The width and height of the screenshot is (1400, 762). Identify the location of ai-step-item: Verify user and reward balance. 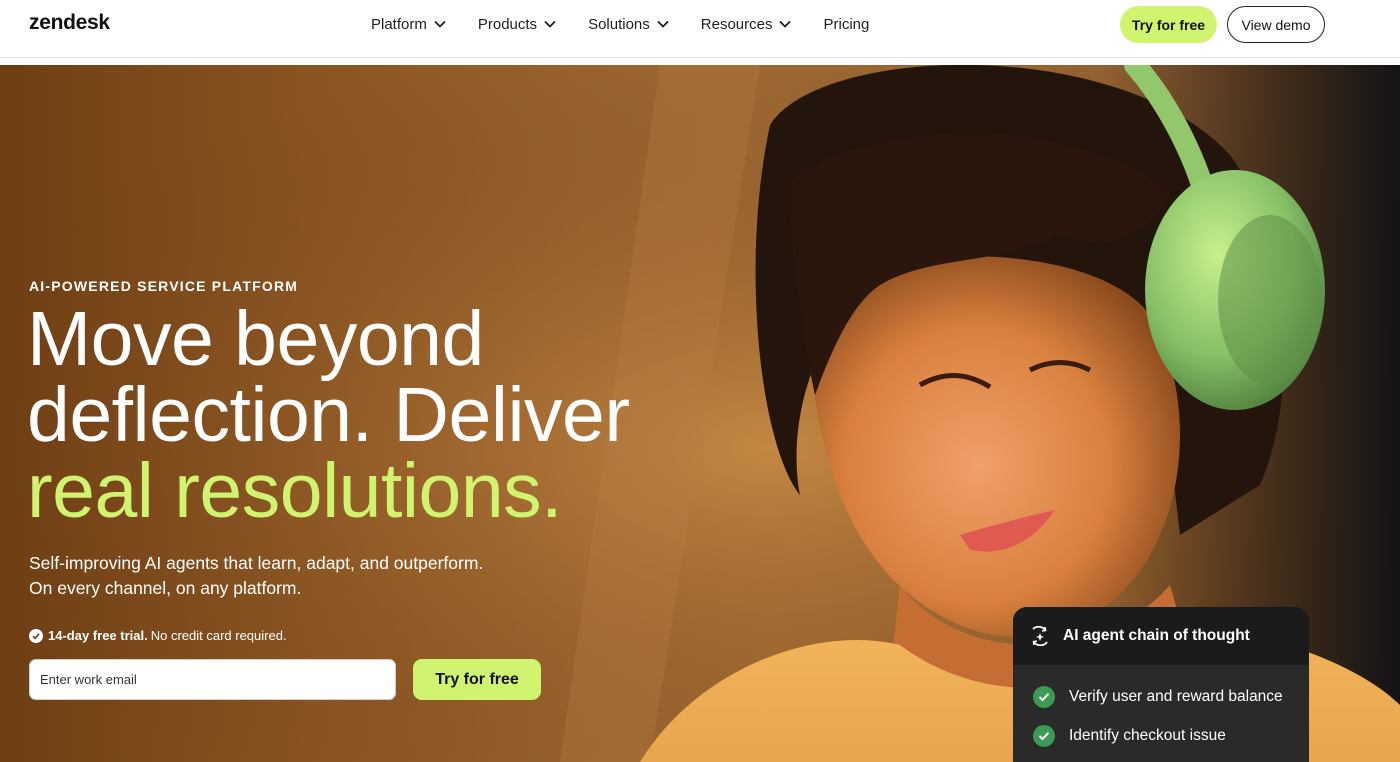
(1171, 696).